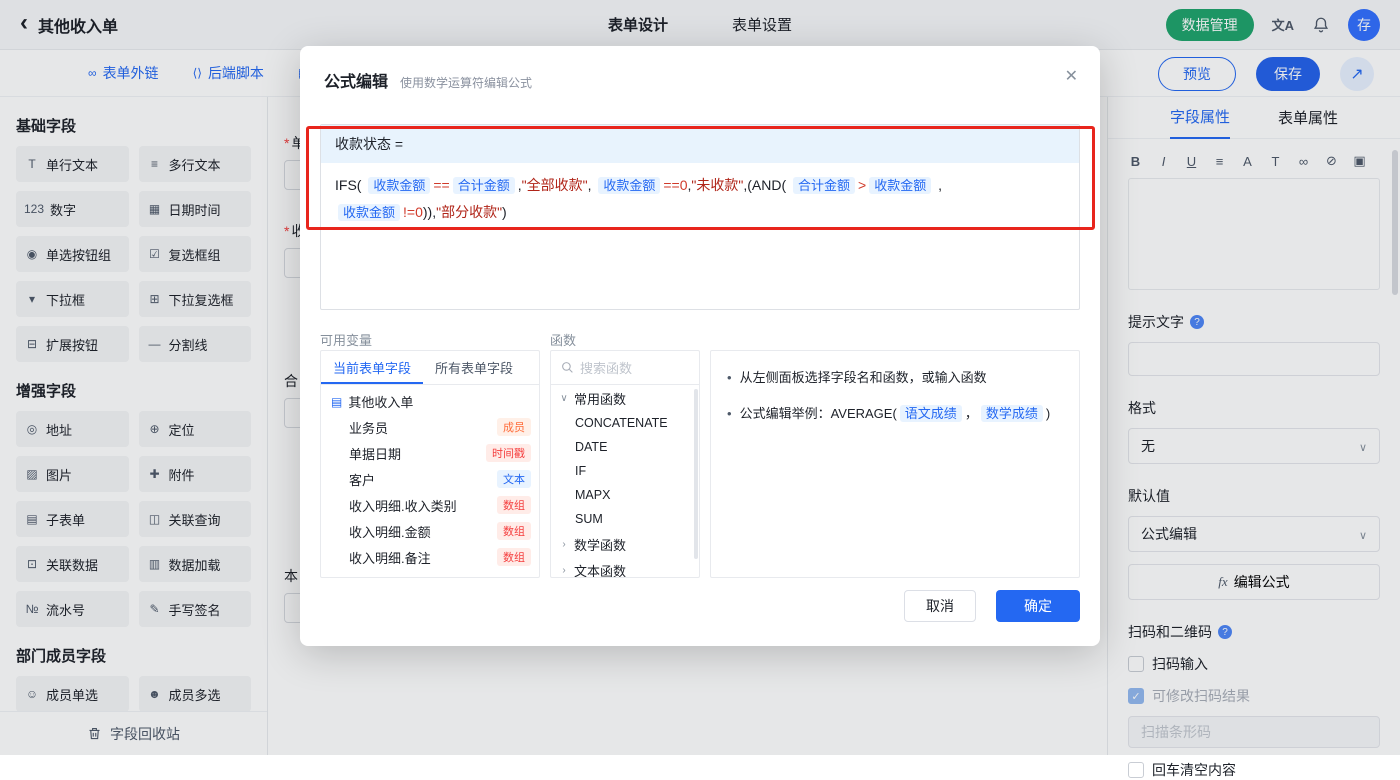  What do you see at coordinates (514, 427) in the screenshot?
I see `variable-type-tag: 成员` at bounding box center [514, 427].